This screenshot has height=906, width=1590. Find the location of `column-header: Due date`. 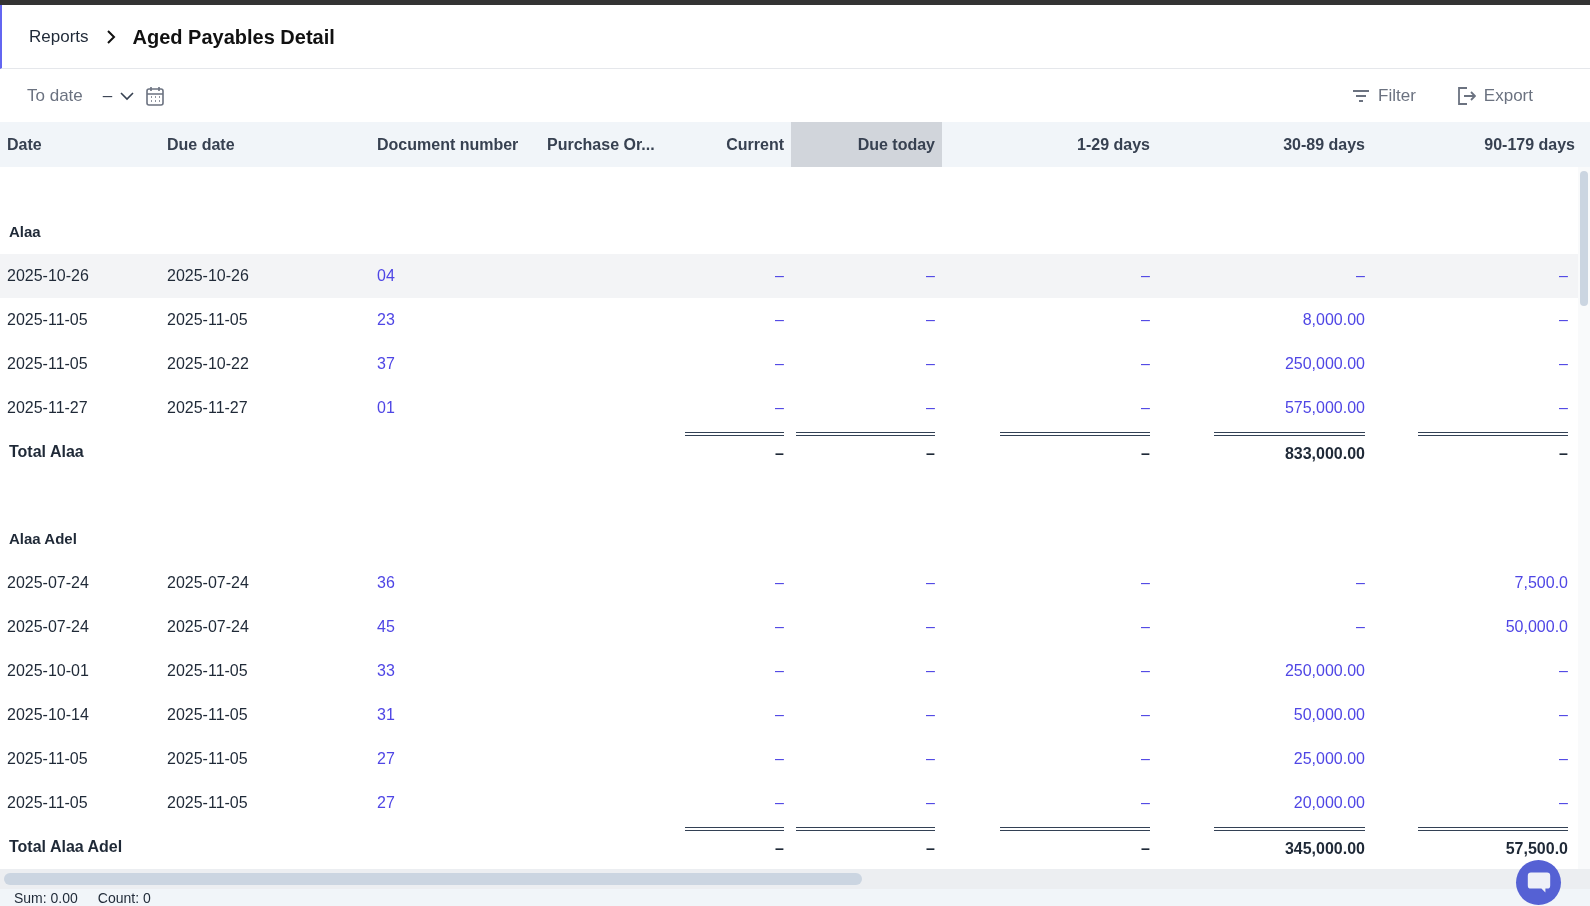

column-header: Due date is located at coordinates (201, 144).